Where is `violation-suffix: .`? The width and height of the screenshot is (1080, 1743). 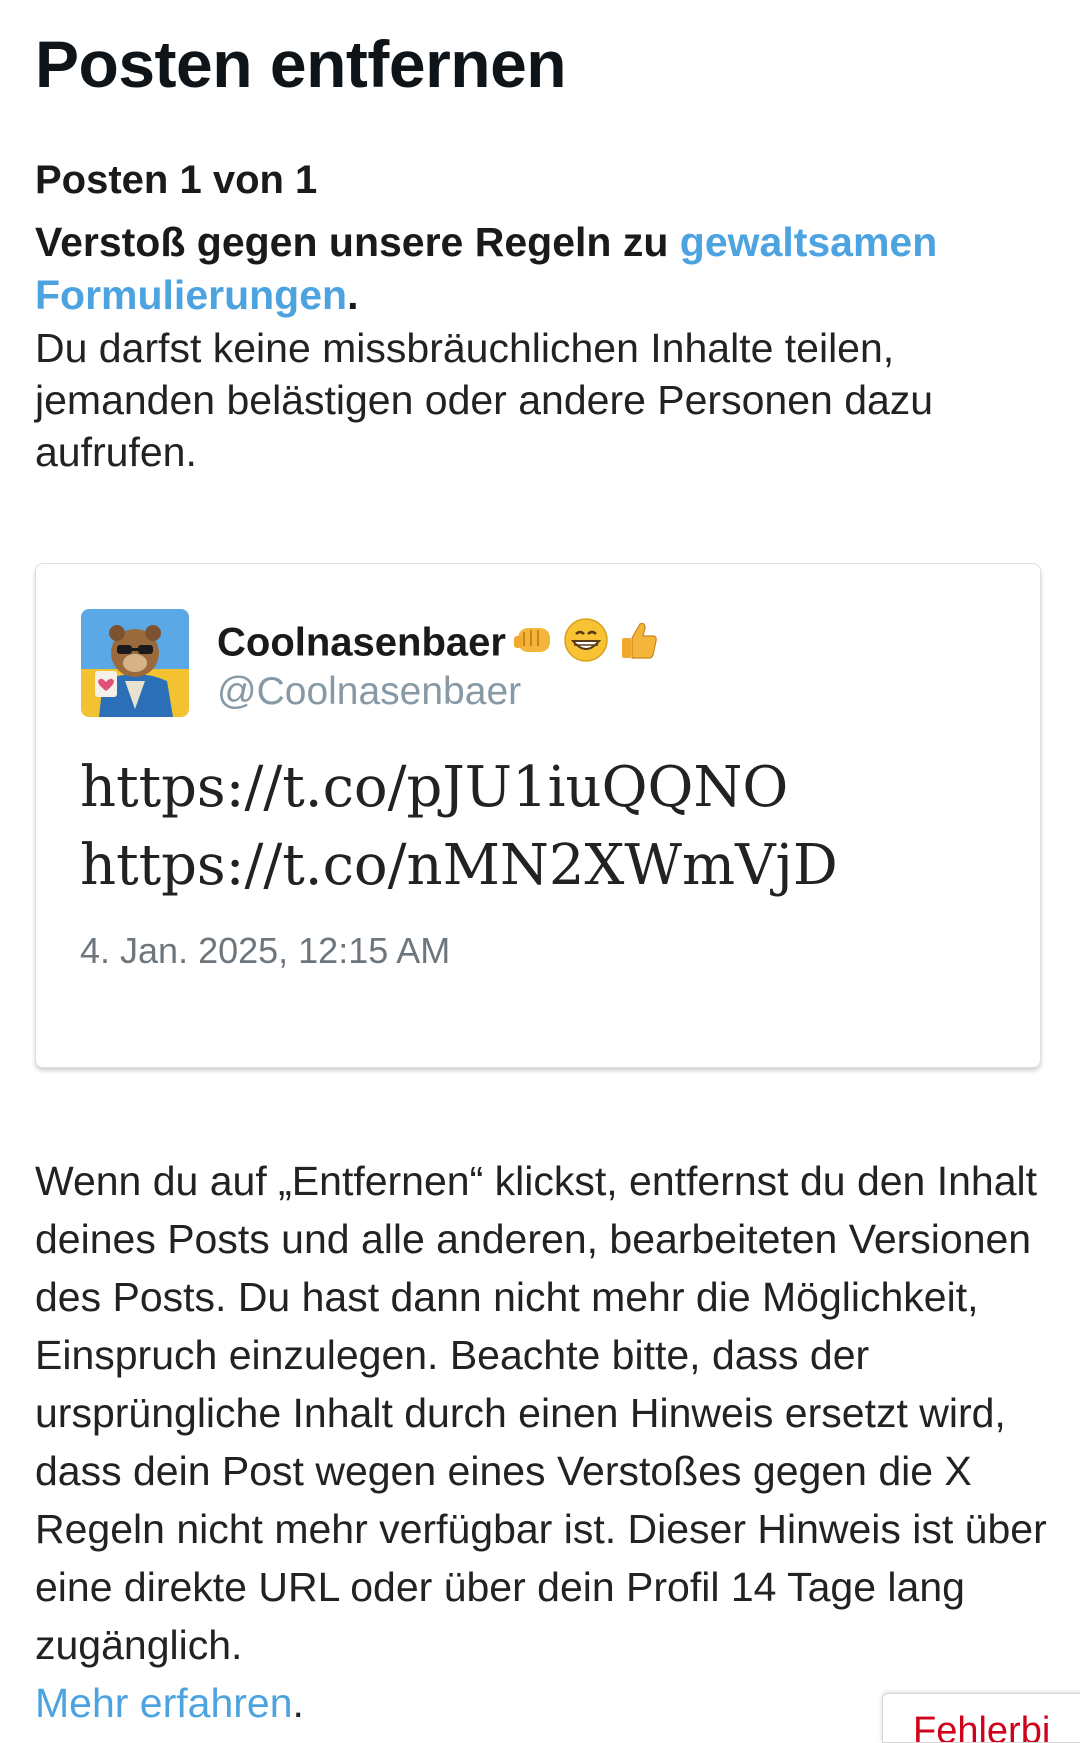 violation-suffix: . is located at coordinates (353, 295).